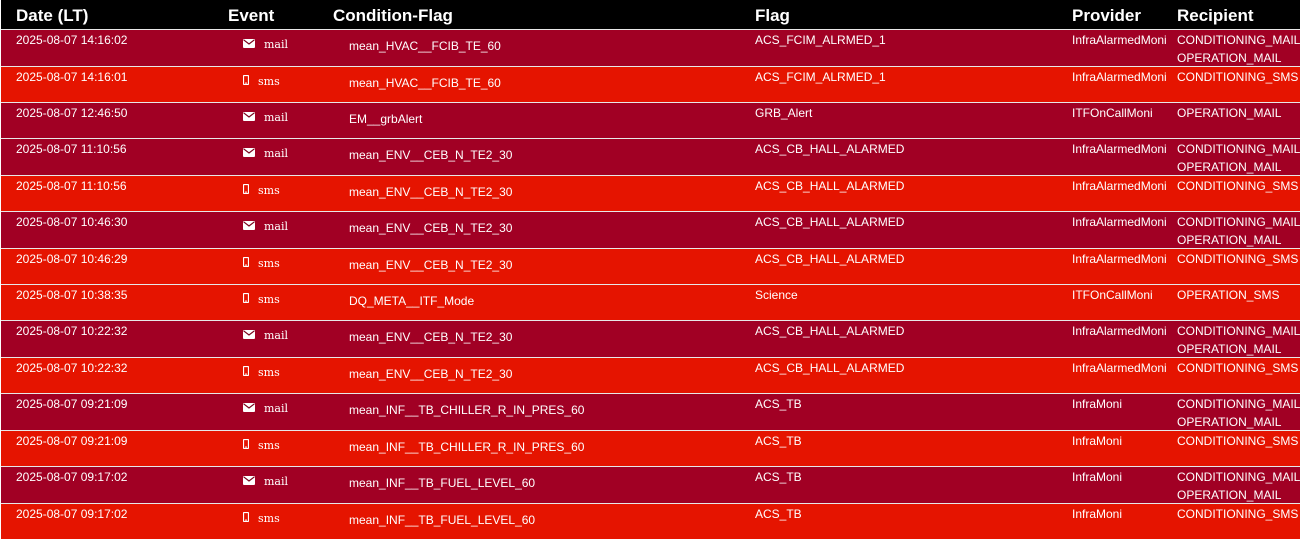  Describe the element at coordinates (72, 259) in the screenshot. I see `date-cell: 2025-08-07 10:46:29` at that location.